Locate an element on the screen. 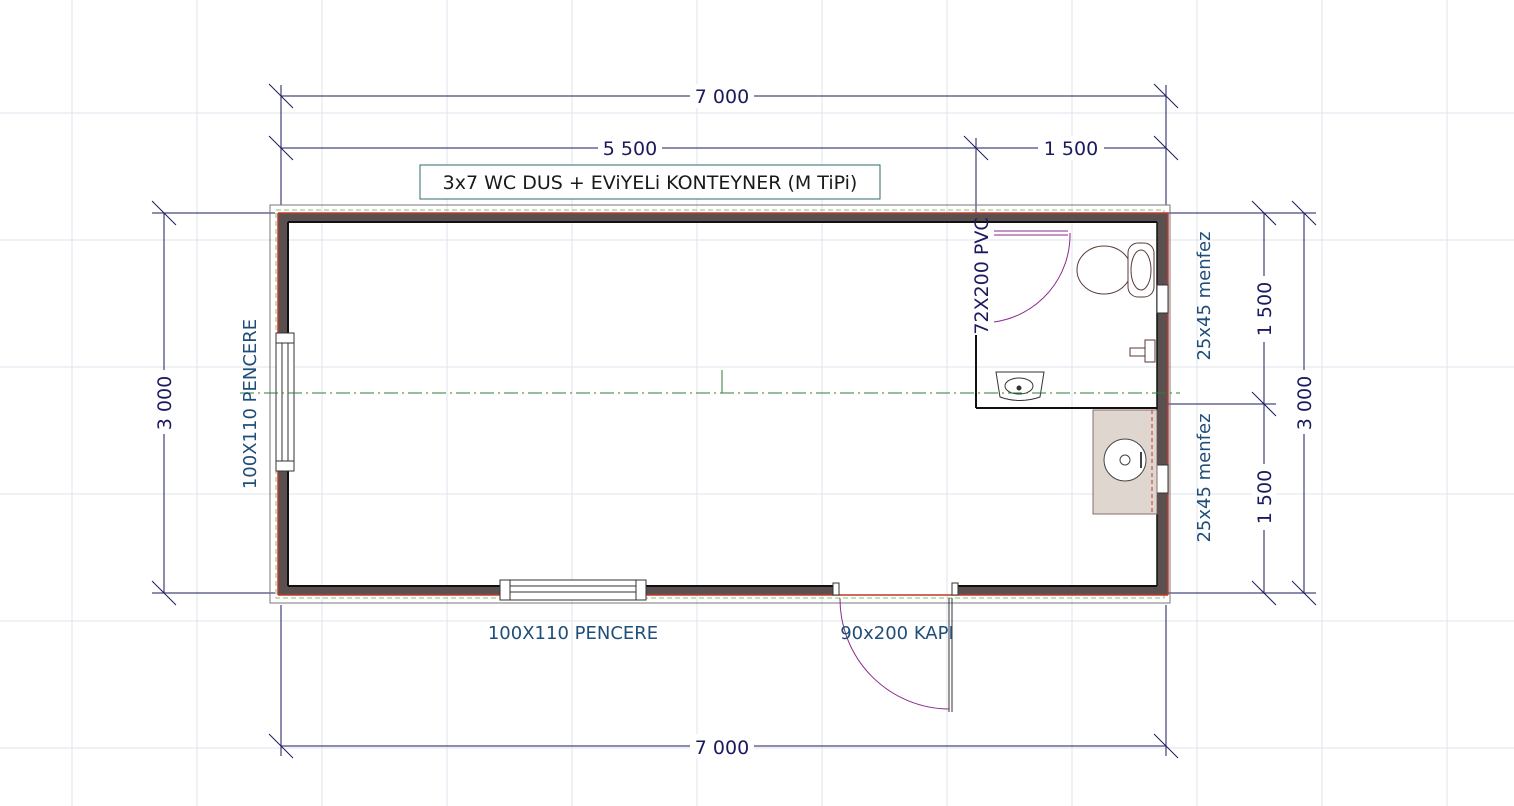  dim-overall-top: 7 000 is located at coordinates (722, 97).